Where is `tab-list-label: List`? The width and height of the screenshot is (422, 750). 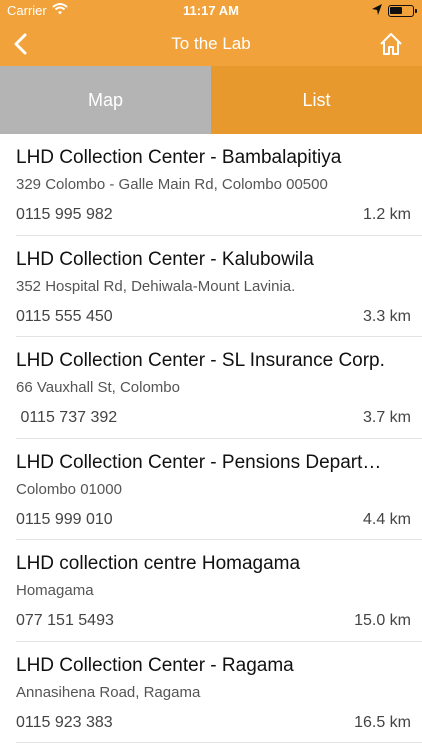
tab-list-label: List is located at coordinates (316, 99).